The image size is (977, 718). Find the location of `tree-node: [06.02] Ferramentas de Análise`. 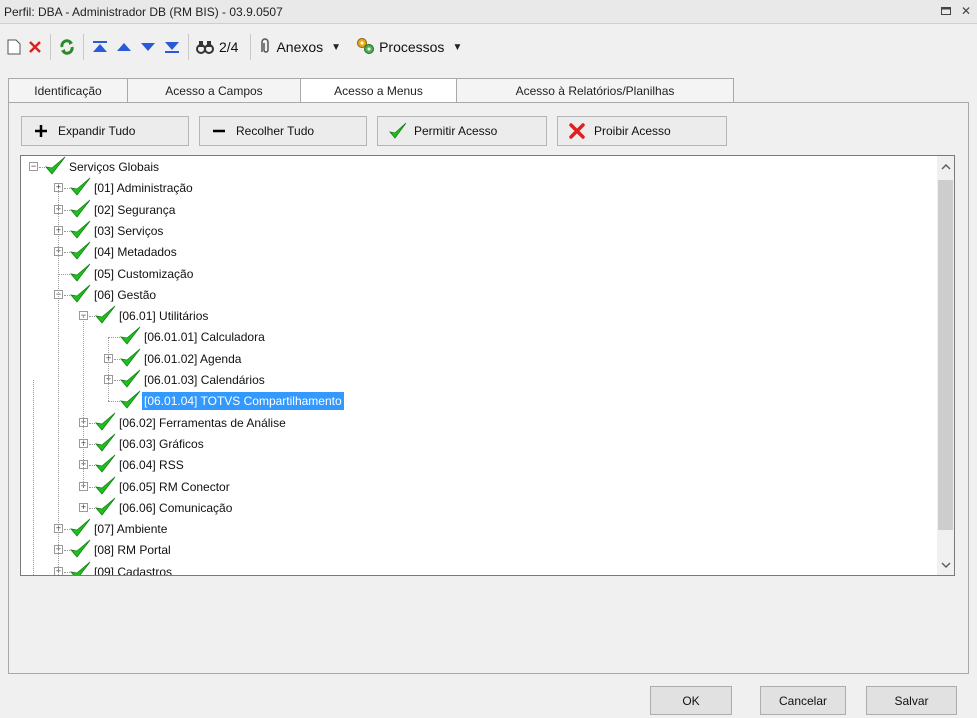

tree-node: [06.02] Ferramentas de Análise is located at coordinates (202, 423).